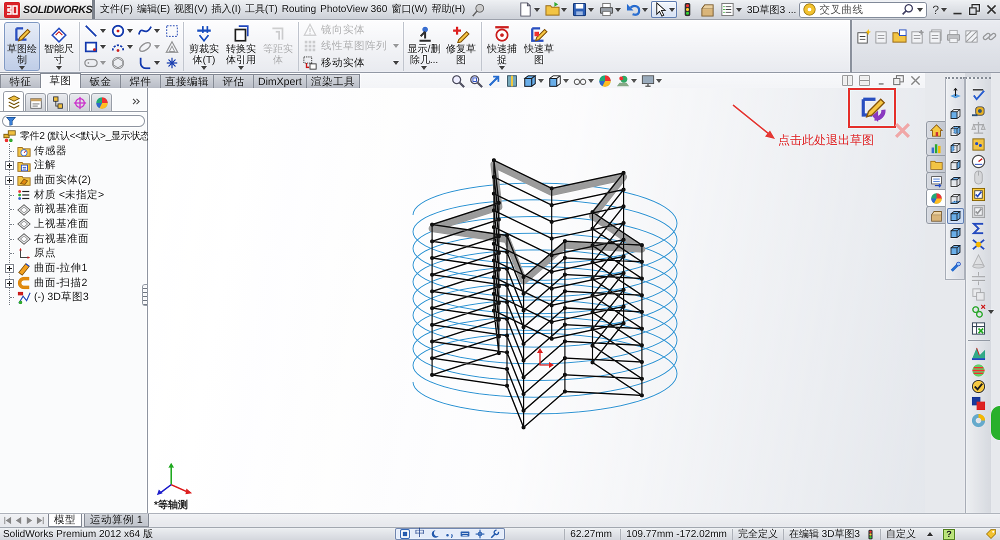 This screenshot has width=1000, height=540. Describe the element at coordinates (54, 195) in the screenshot. I see `tree-item: 材质 <未指定>` at that location.